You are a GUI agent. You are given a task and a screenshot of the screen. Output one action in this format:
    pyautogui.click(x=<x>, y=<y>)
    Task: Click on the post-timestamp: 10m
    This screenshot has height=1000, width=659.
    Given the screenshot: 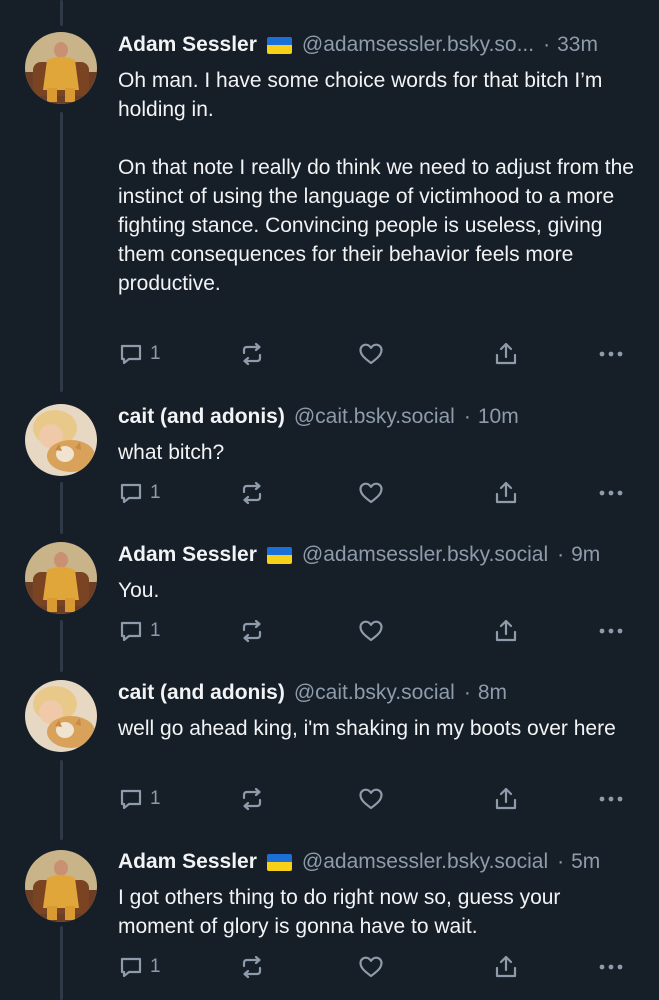 What is the action you would take?
    pyautogui.click(x=498, y=417)
    